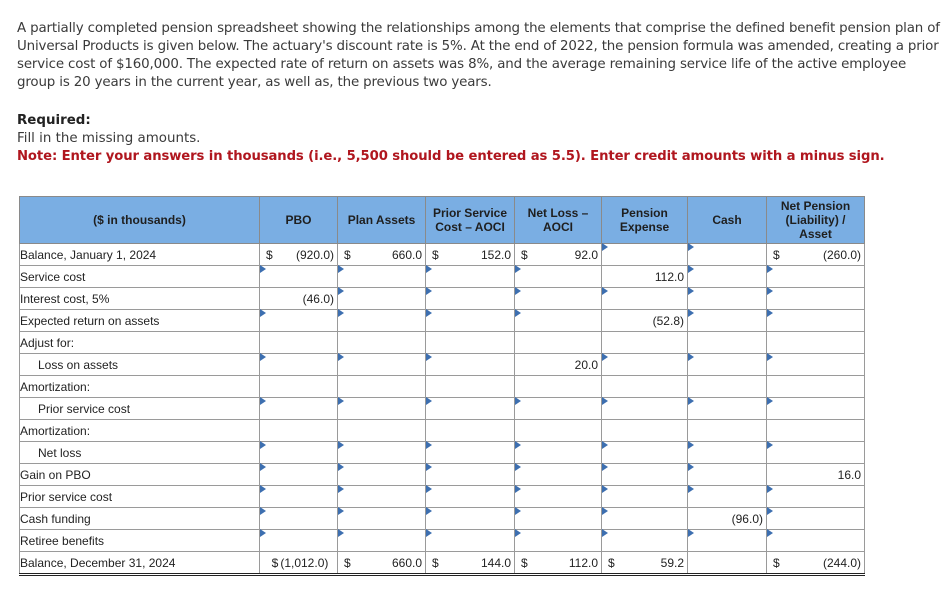 Image resolution: width=951 pixels, height=602 pixels. I want to click on net-pension-value: 16.0, so click(815, 474).